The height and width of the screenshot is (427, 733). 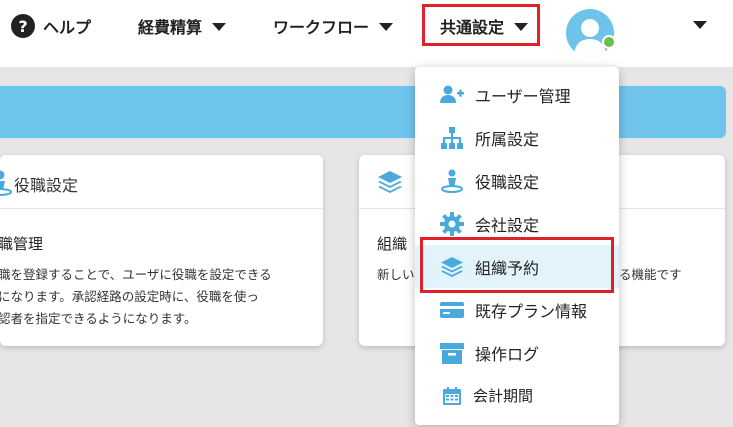 I want to click on nav-expense-menu: 経費精算, so click(x=182, y=26).